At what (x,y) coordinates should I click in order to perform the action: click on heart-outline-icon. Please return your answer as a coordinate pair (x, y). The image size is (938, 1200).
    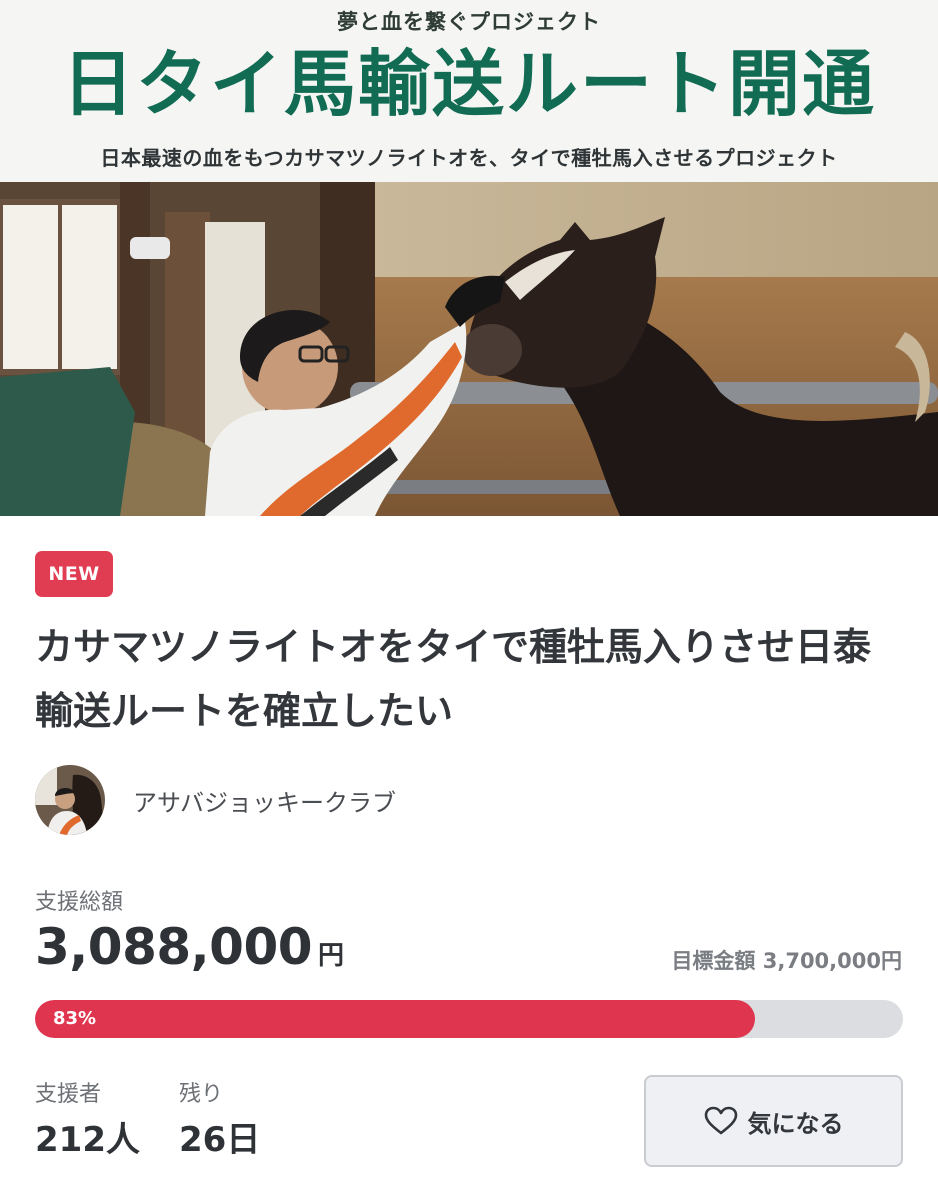
    Looking at the image, I should click on (720, 1120).